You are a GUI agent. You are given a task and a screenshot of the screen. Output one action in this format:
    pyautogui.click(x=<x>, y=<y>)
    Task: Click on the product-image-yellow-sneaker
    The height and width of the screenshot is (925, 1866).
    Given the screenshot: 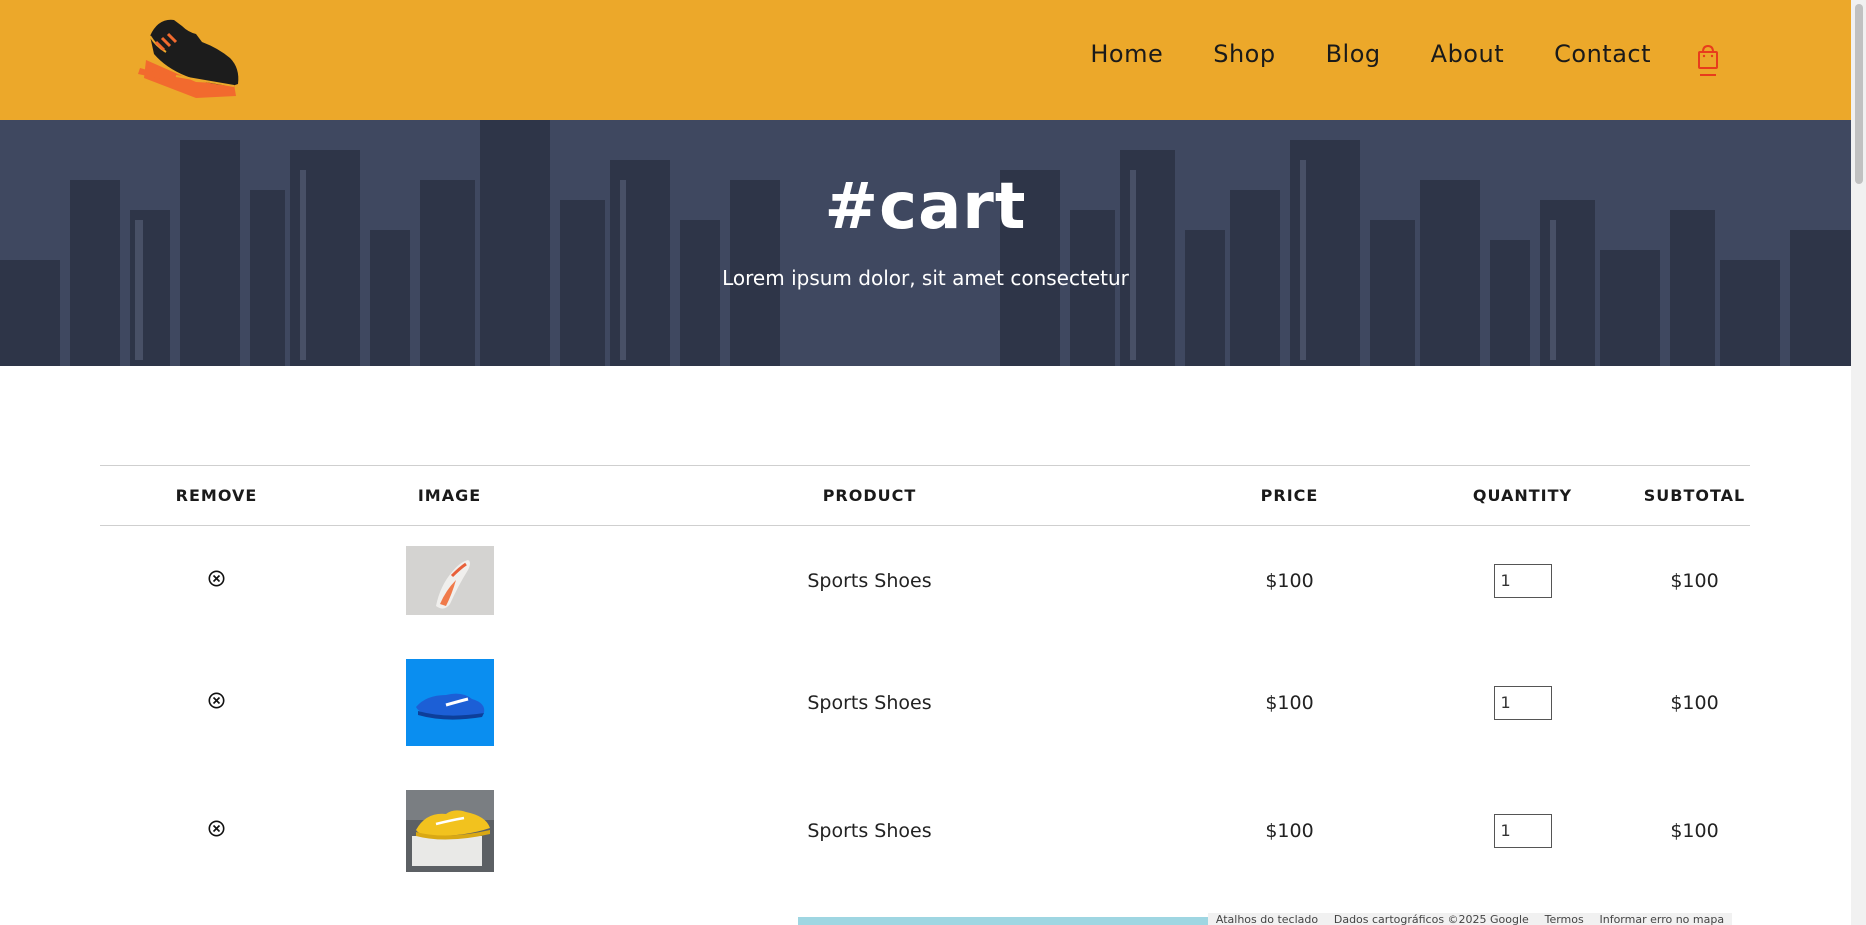 What is the action you would take?
    pyautogui.click(x=449, y=830)
    